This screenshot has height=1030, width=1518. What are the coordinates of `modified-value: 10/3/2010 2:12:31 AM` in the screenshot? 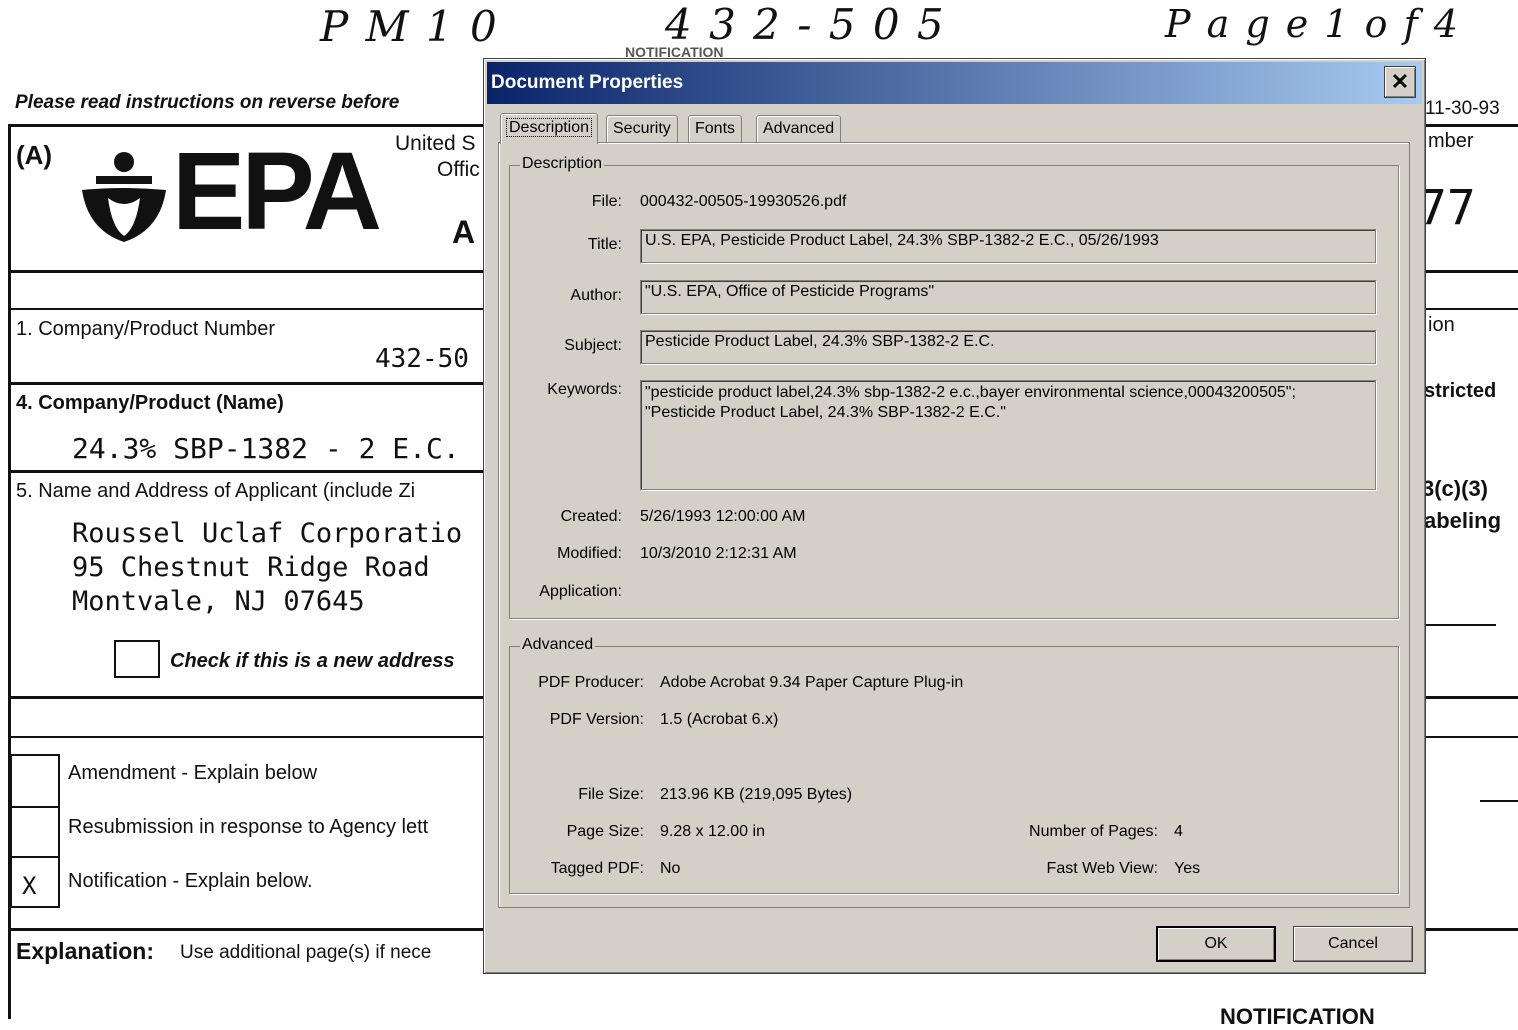 It's located at (718, 553).